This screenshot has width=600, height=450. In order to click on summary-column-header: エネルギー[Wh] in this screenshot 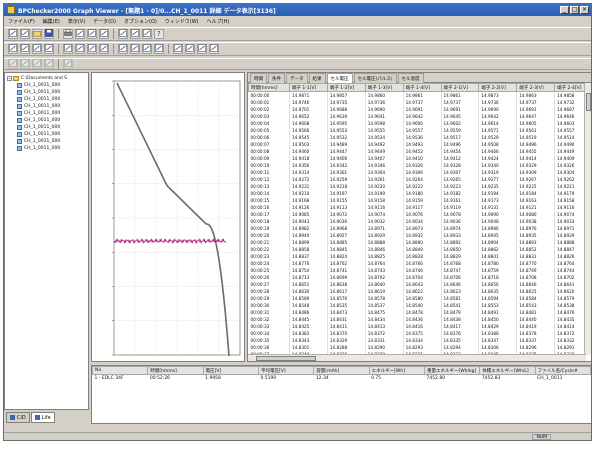, I will do `click(396, 370)`.